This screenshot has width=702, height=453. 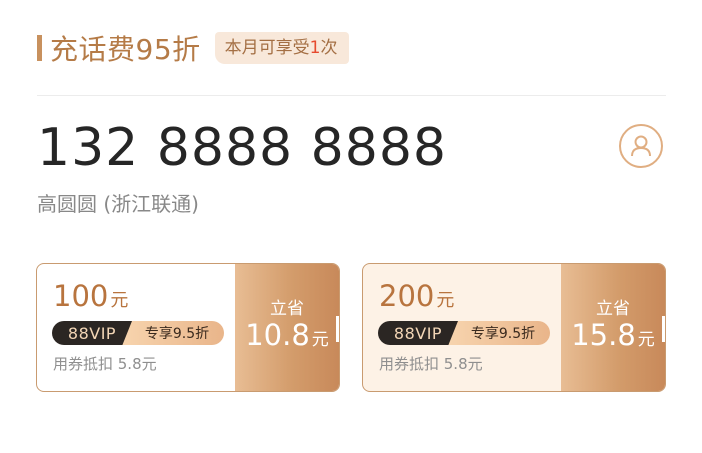 I want to click on recharge-amount: 200 元, so click(x=416, y=298).